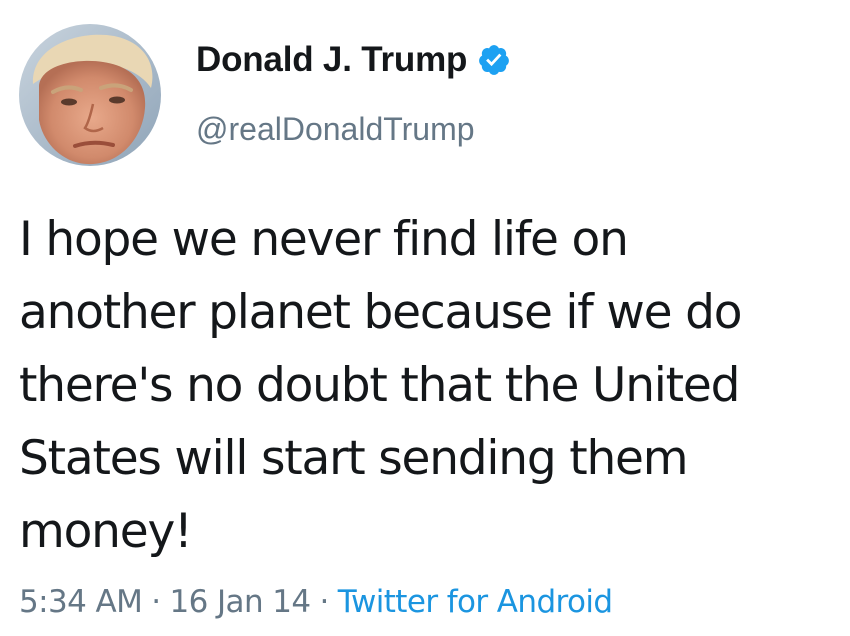 The width and height of the screenshot is (850, 636). What do you see at coordinates (354, 458) in the screenshot?
I see `tweet-text-line: States will start sending them` at bounding box center [354, 458].